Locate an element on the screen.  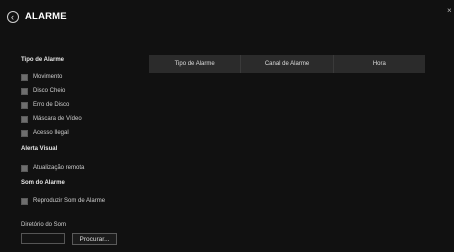
alarm-table-header: Tipo de Alarme Canal de Alarme Hora is located at coordinates (287, 64).